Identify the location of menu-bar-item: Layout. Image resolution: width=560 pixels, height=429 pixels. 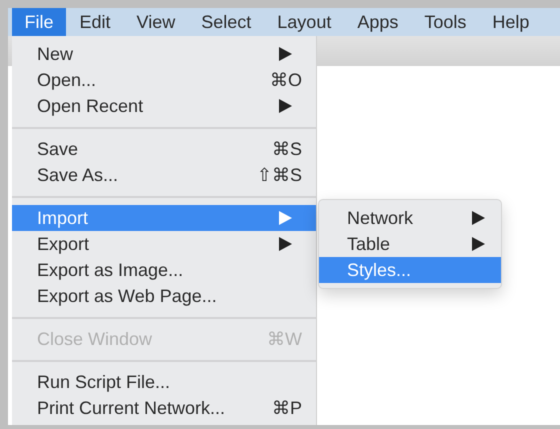
(304, 22).